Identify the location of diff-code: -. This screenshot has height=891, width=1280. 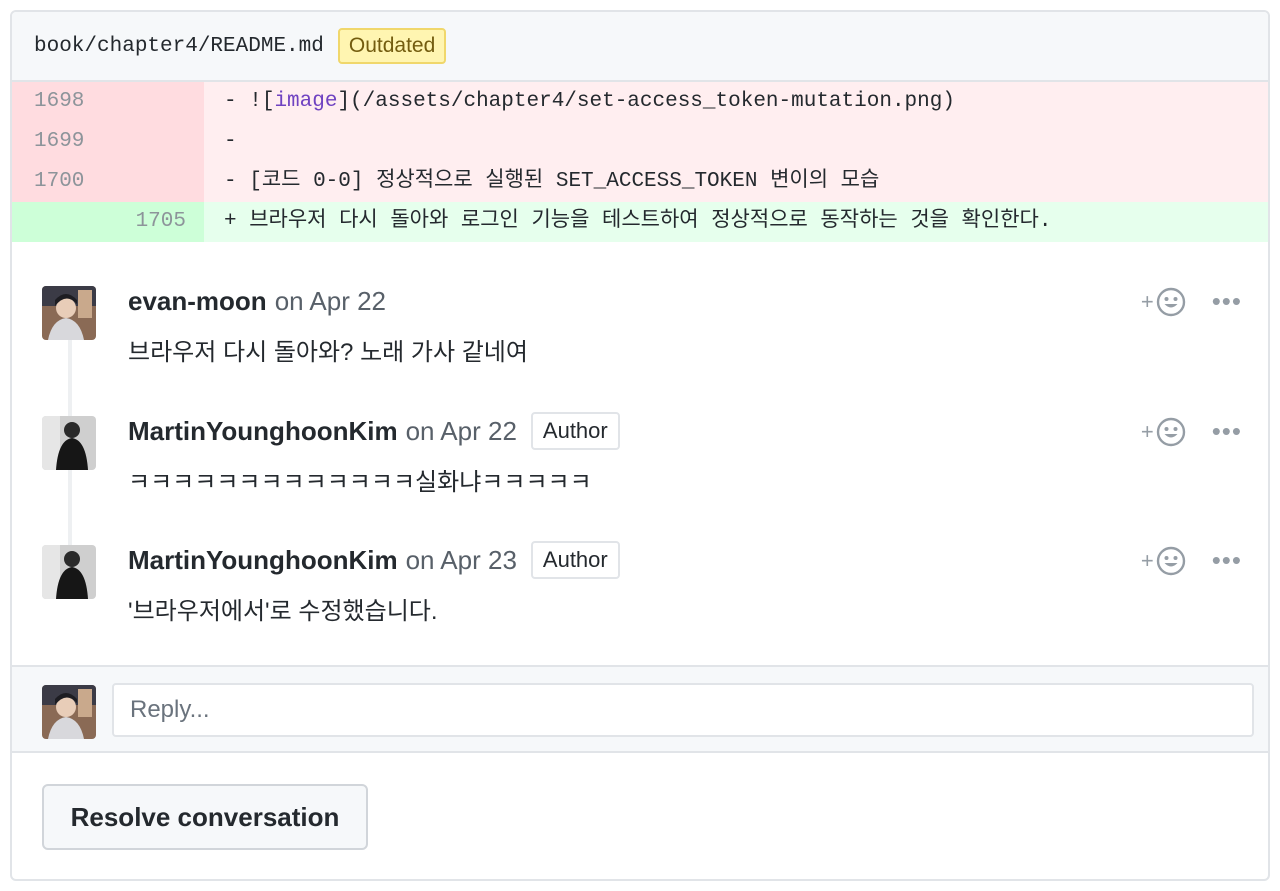
(220, 142).